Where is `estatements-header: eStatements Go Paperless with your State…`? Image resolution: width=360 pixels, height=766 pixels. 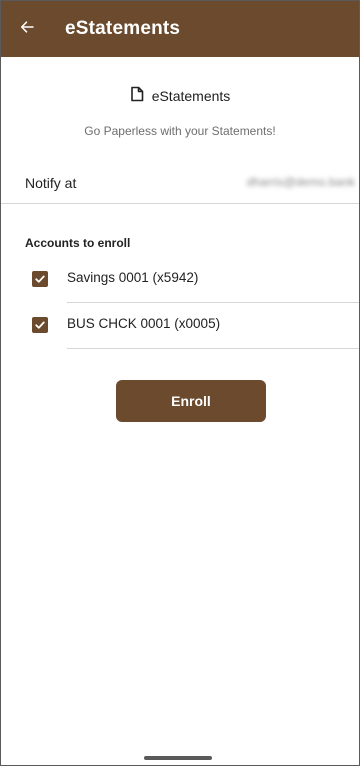 estatements-header: eStatements Go Paperless with your State… is located at coordinates (180, 111).